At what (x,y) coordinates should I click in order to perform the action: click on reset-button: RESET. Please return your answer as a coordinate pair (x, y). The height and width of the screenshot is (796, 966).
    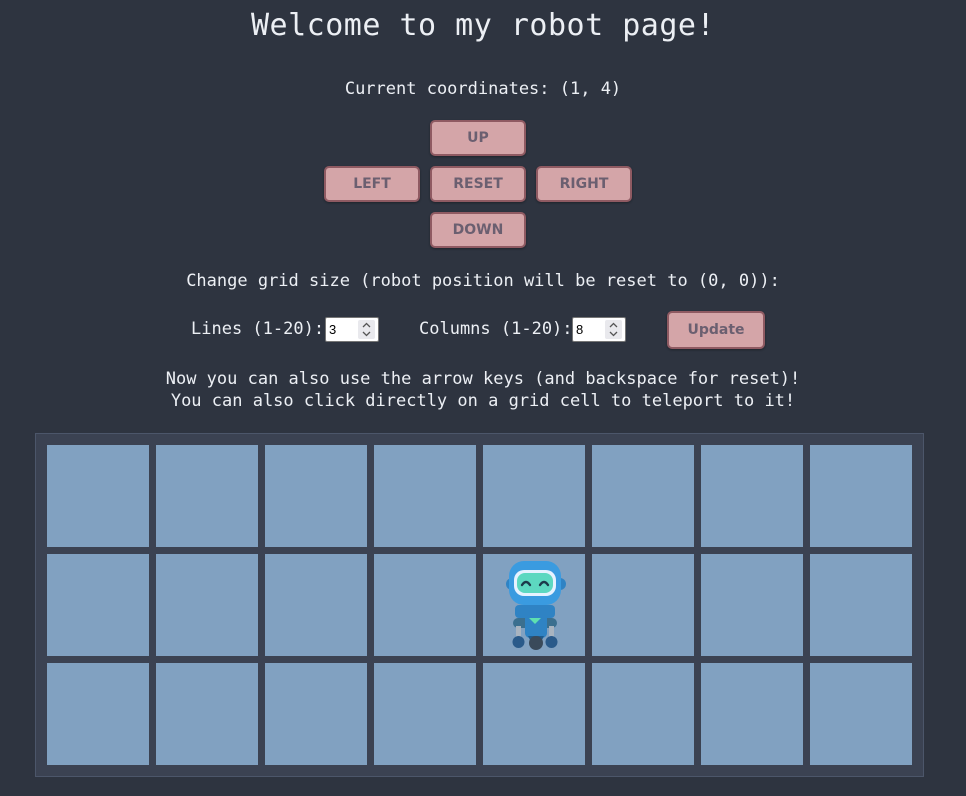
    Looking at the image, I should click on (478, 184).